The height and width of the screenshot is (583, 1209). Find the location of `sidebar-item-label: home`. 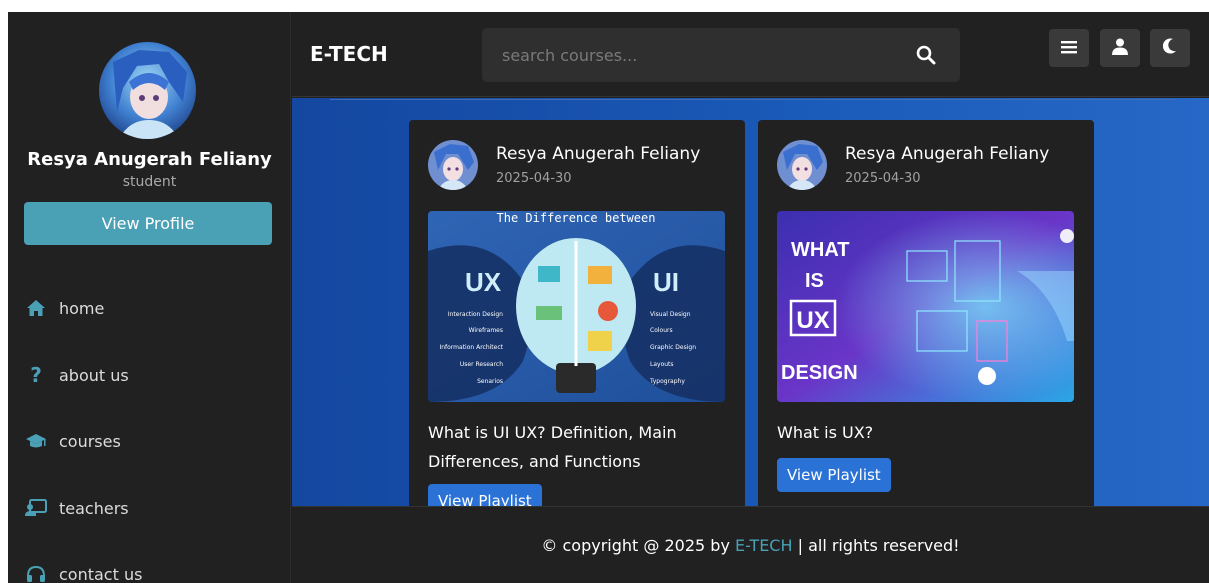

sidebar-item-label: home is located at coordinates (82, 308).